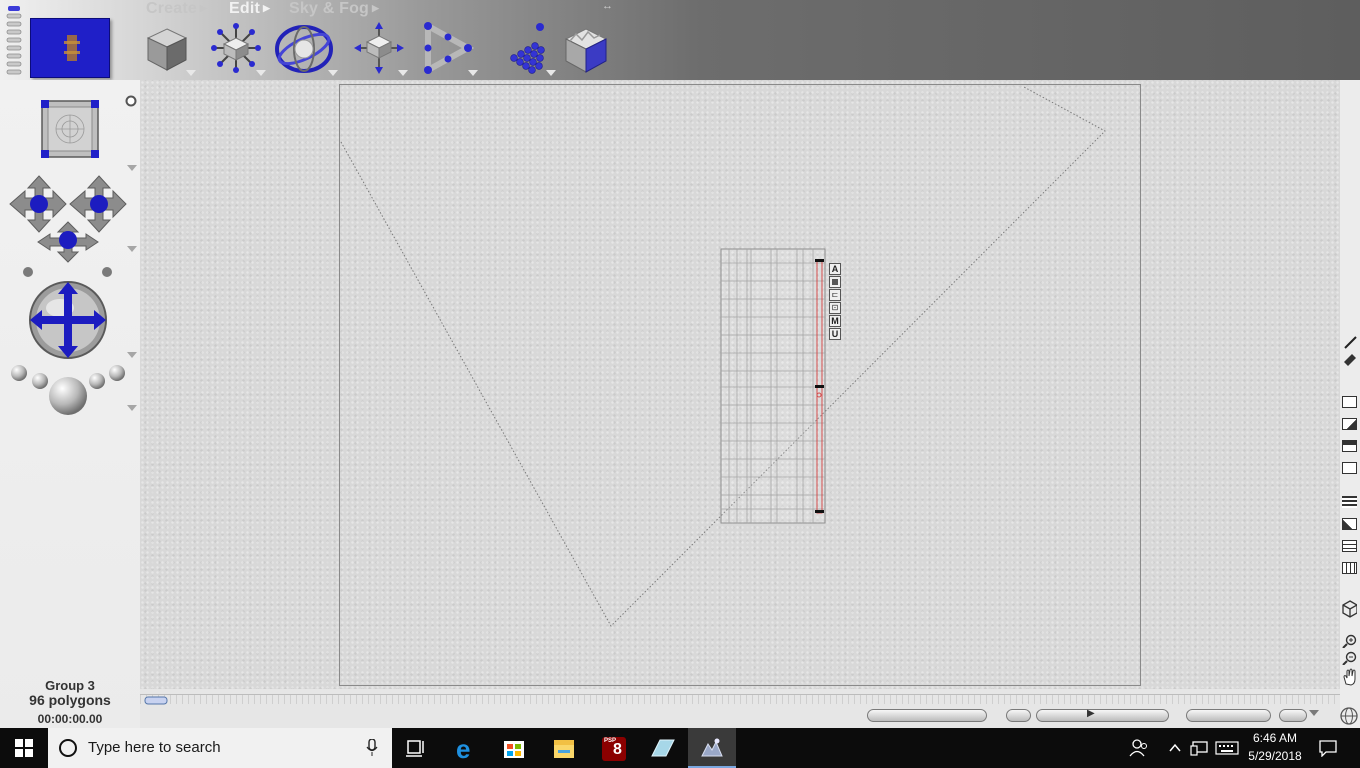 This screenshot has height=768, width=1360. I want to click on edge-browser-icon: e, so click(466, 748).